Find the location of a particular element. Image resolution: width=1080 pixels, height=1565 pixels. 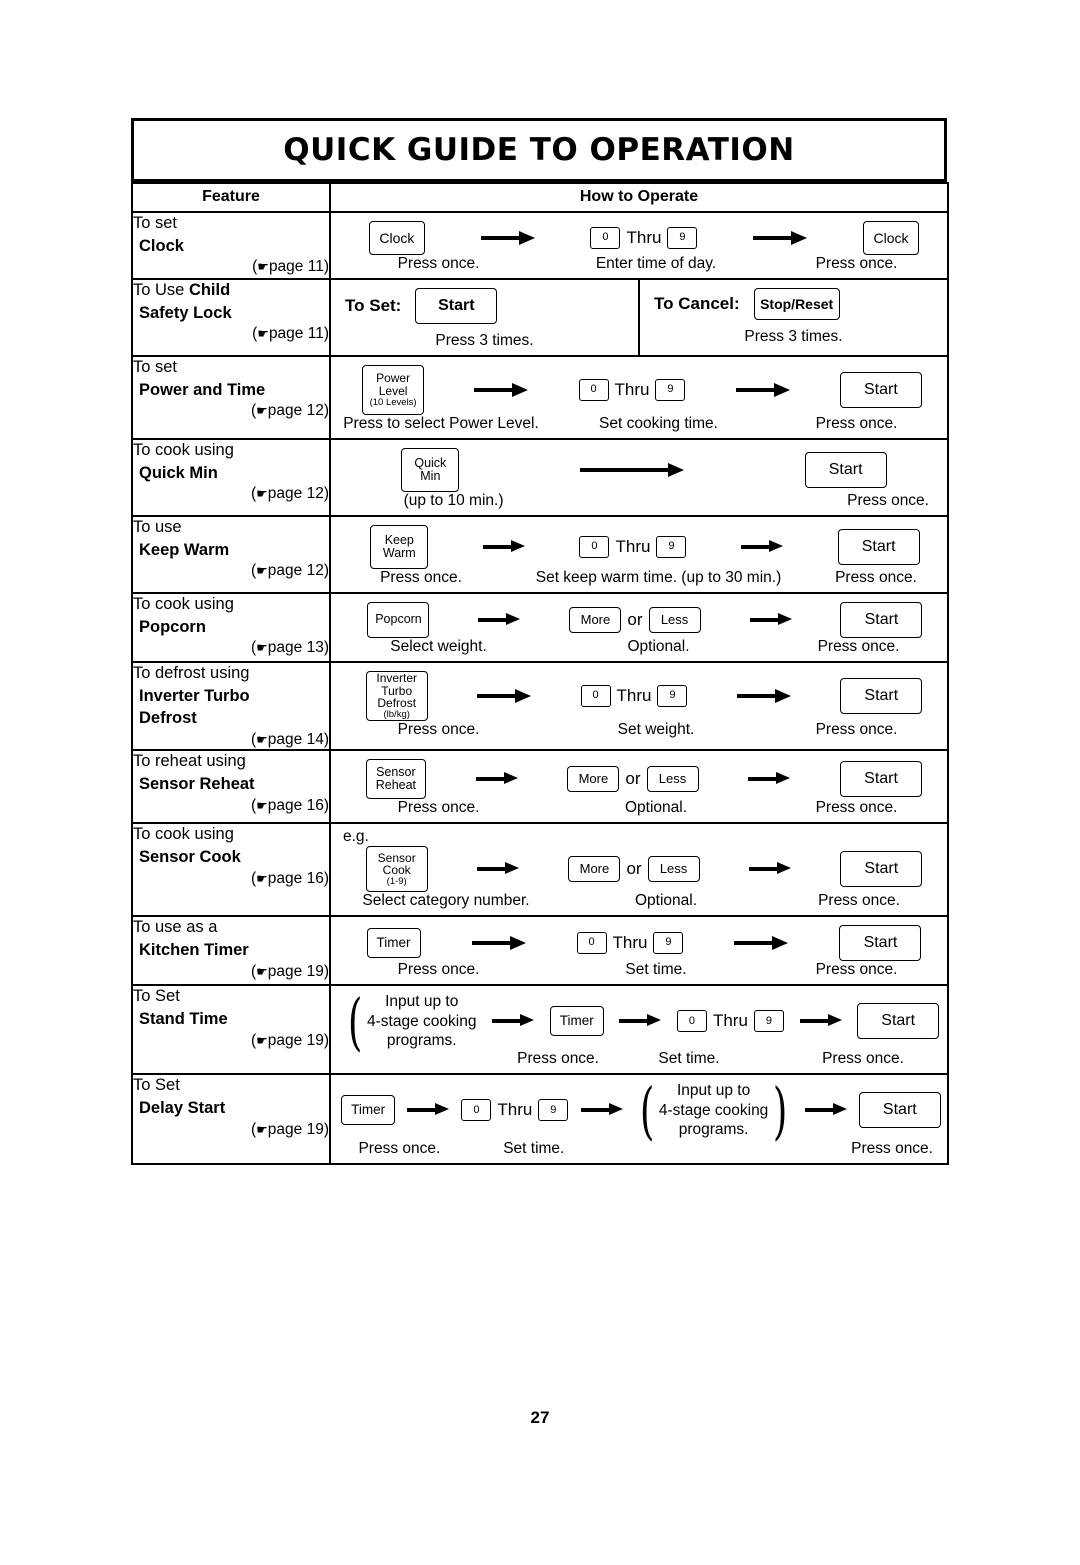

feature-name: Sensor Reheat is located at coordinates (197, 783).